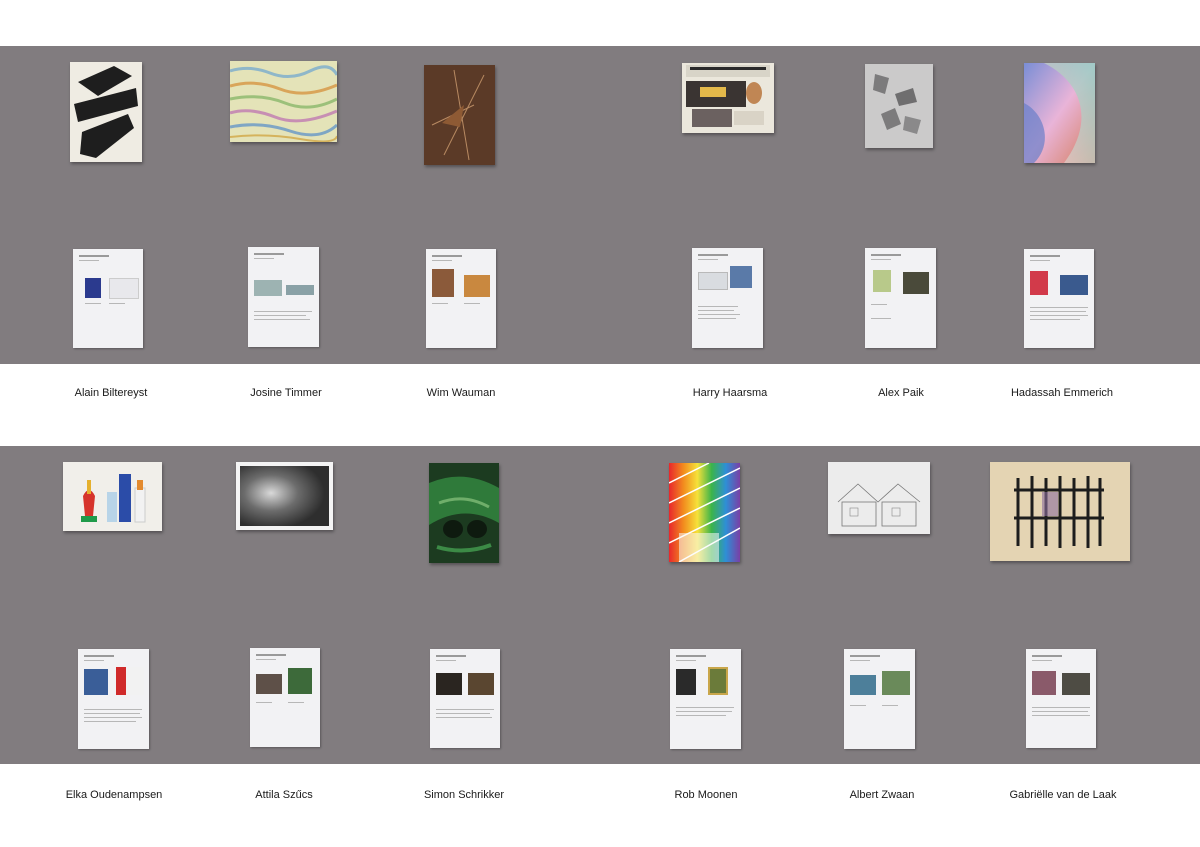 Image resolution: width=1200 pixels, height=847 pixels. What do you see at coordinates (464, 795) in the screenshot?
I see `artist-name-label: Simon Schrikker` at bounding box center [464, 795].